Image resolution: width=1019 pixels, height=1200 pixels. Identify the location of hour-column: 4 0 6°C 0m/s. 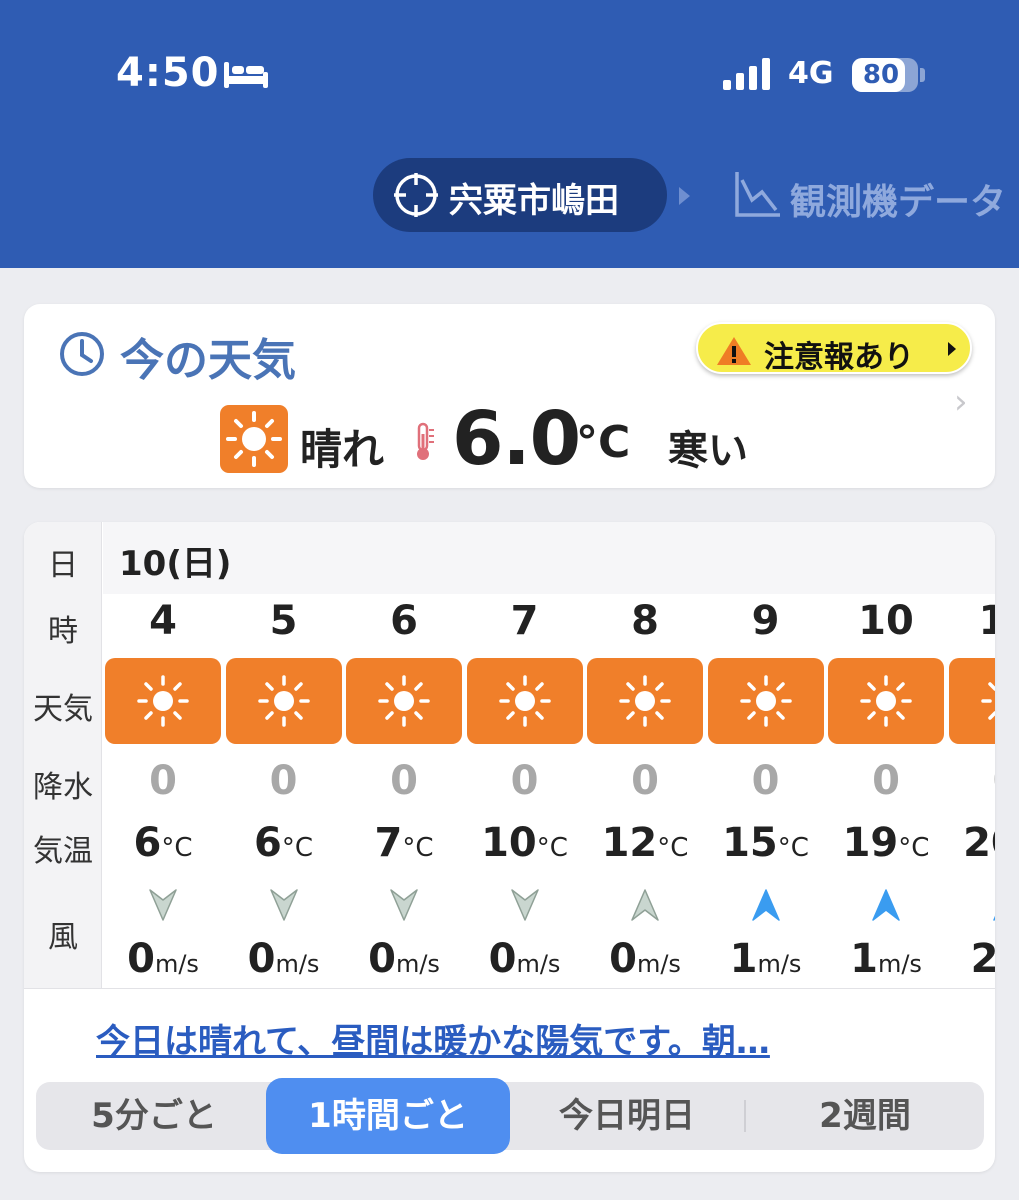
(163, 791).